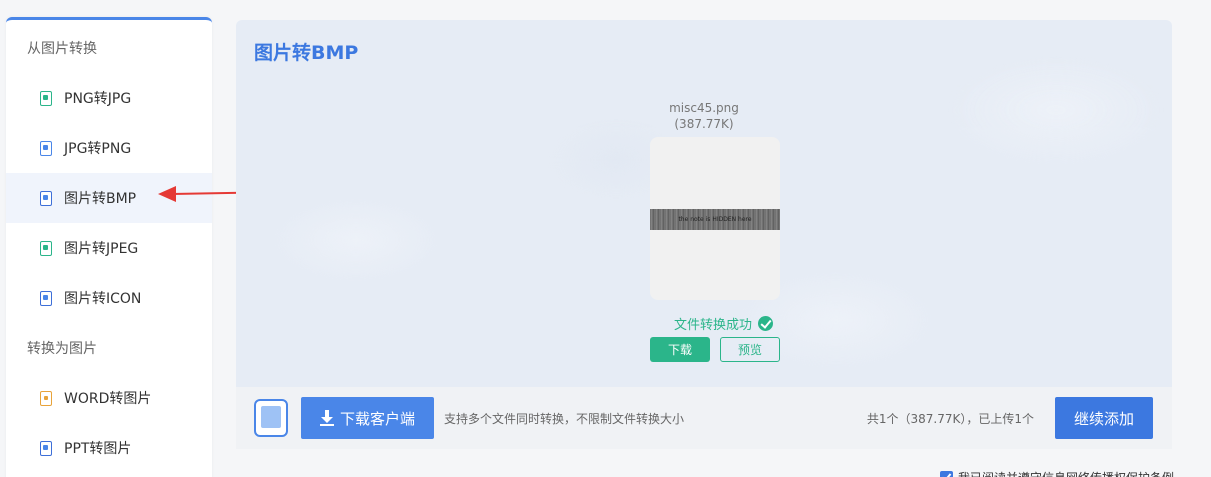 This screenshot has width=1211, height=477. I want to click on sidebar-item-image-to-bmp: 图片转BMP, so click(109, 198).